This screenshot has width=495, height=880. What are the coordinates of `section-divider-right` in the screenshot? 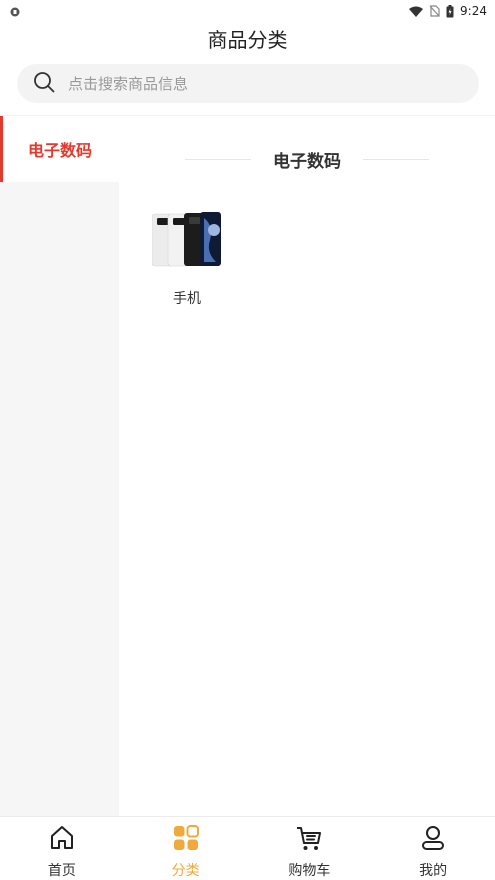 It's located at (396, 159).